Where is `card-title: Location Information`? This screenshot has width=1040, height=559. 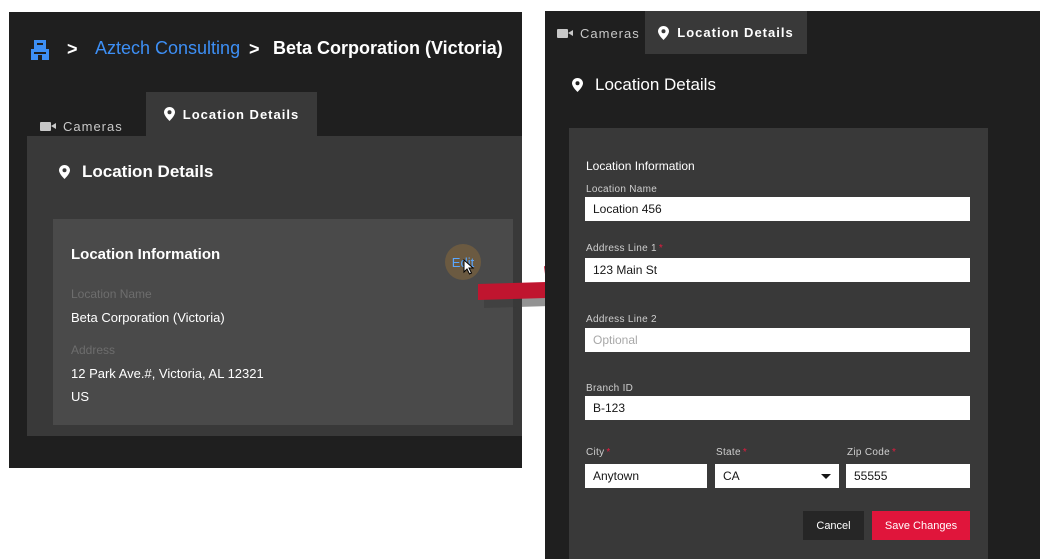
card-title: Location Information is located at coordinates (146, 254).